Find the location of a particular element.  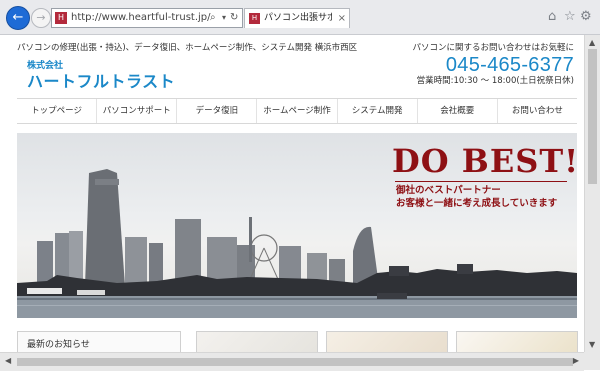

contact-prompt: パソコンに関するお問い合わせはお気軽に is located at coordinates (493, 48).